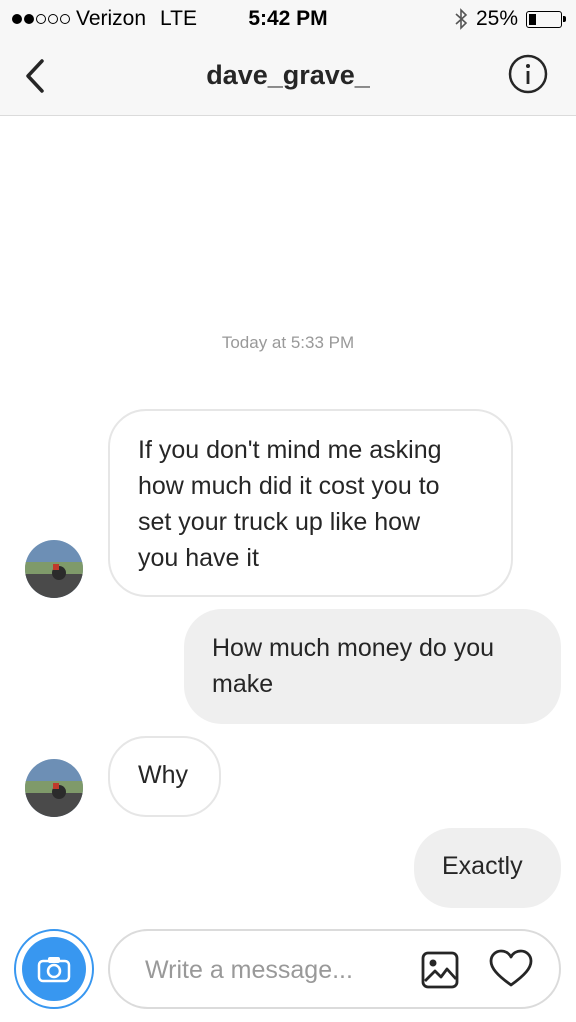  Describe the element at coordinates (461, 19) in the screenshot. I see `bluetooth-icon` at that location.